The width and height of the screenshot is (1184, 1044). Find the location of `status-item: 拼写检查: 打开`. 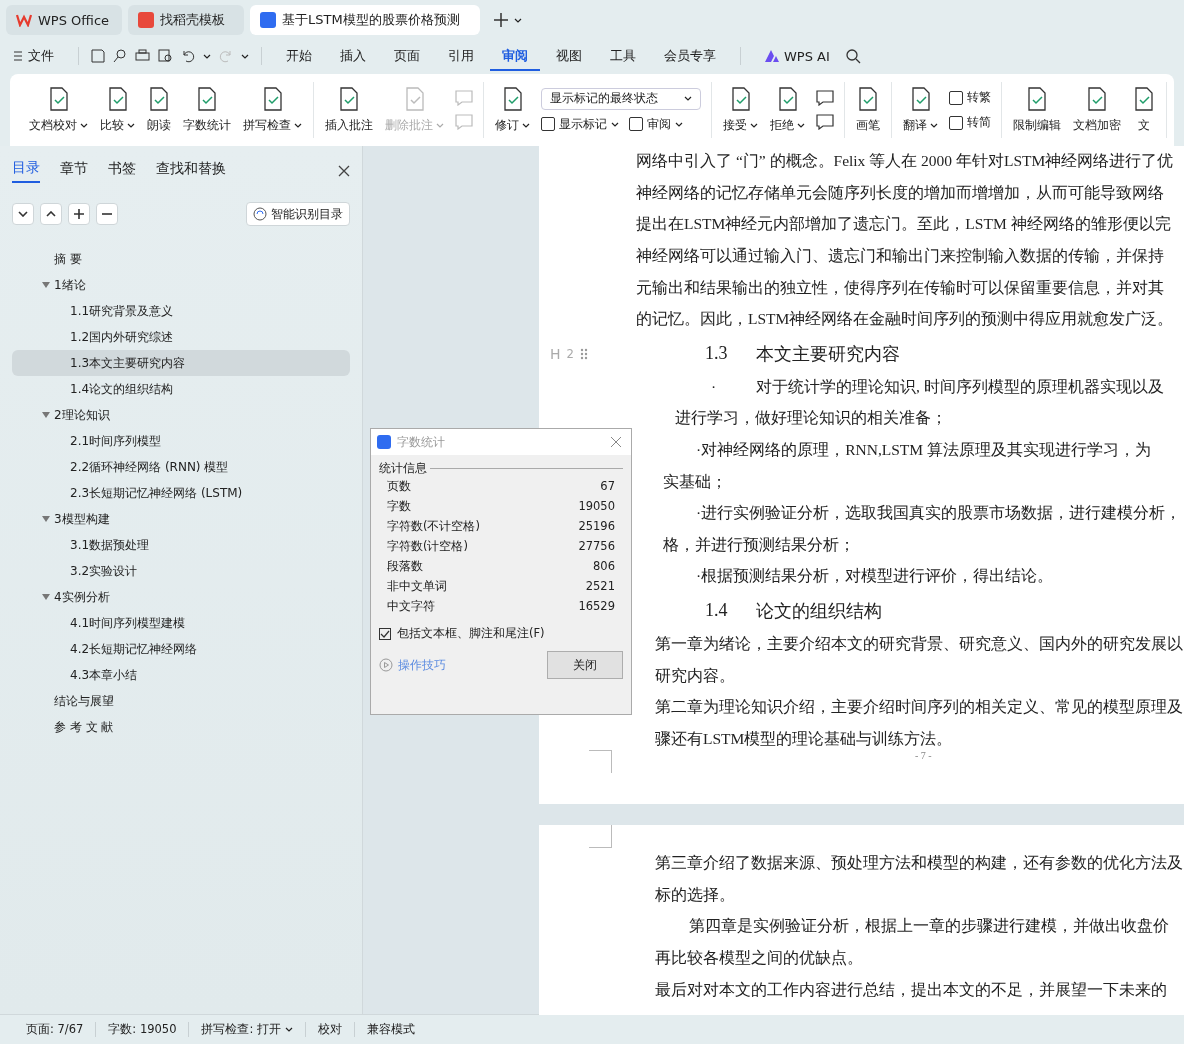

status-item: 拼写检查: 打开 is located at coordinates (247, 1029).